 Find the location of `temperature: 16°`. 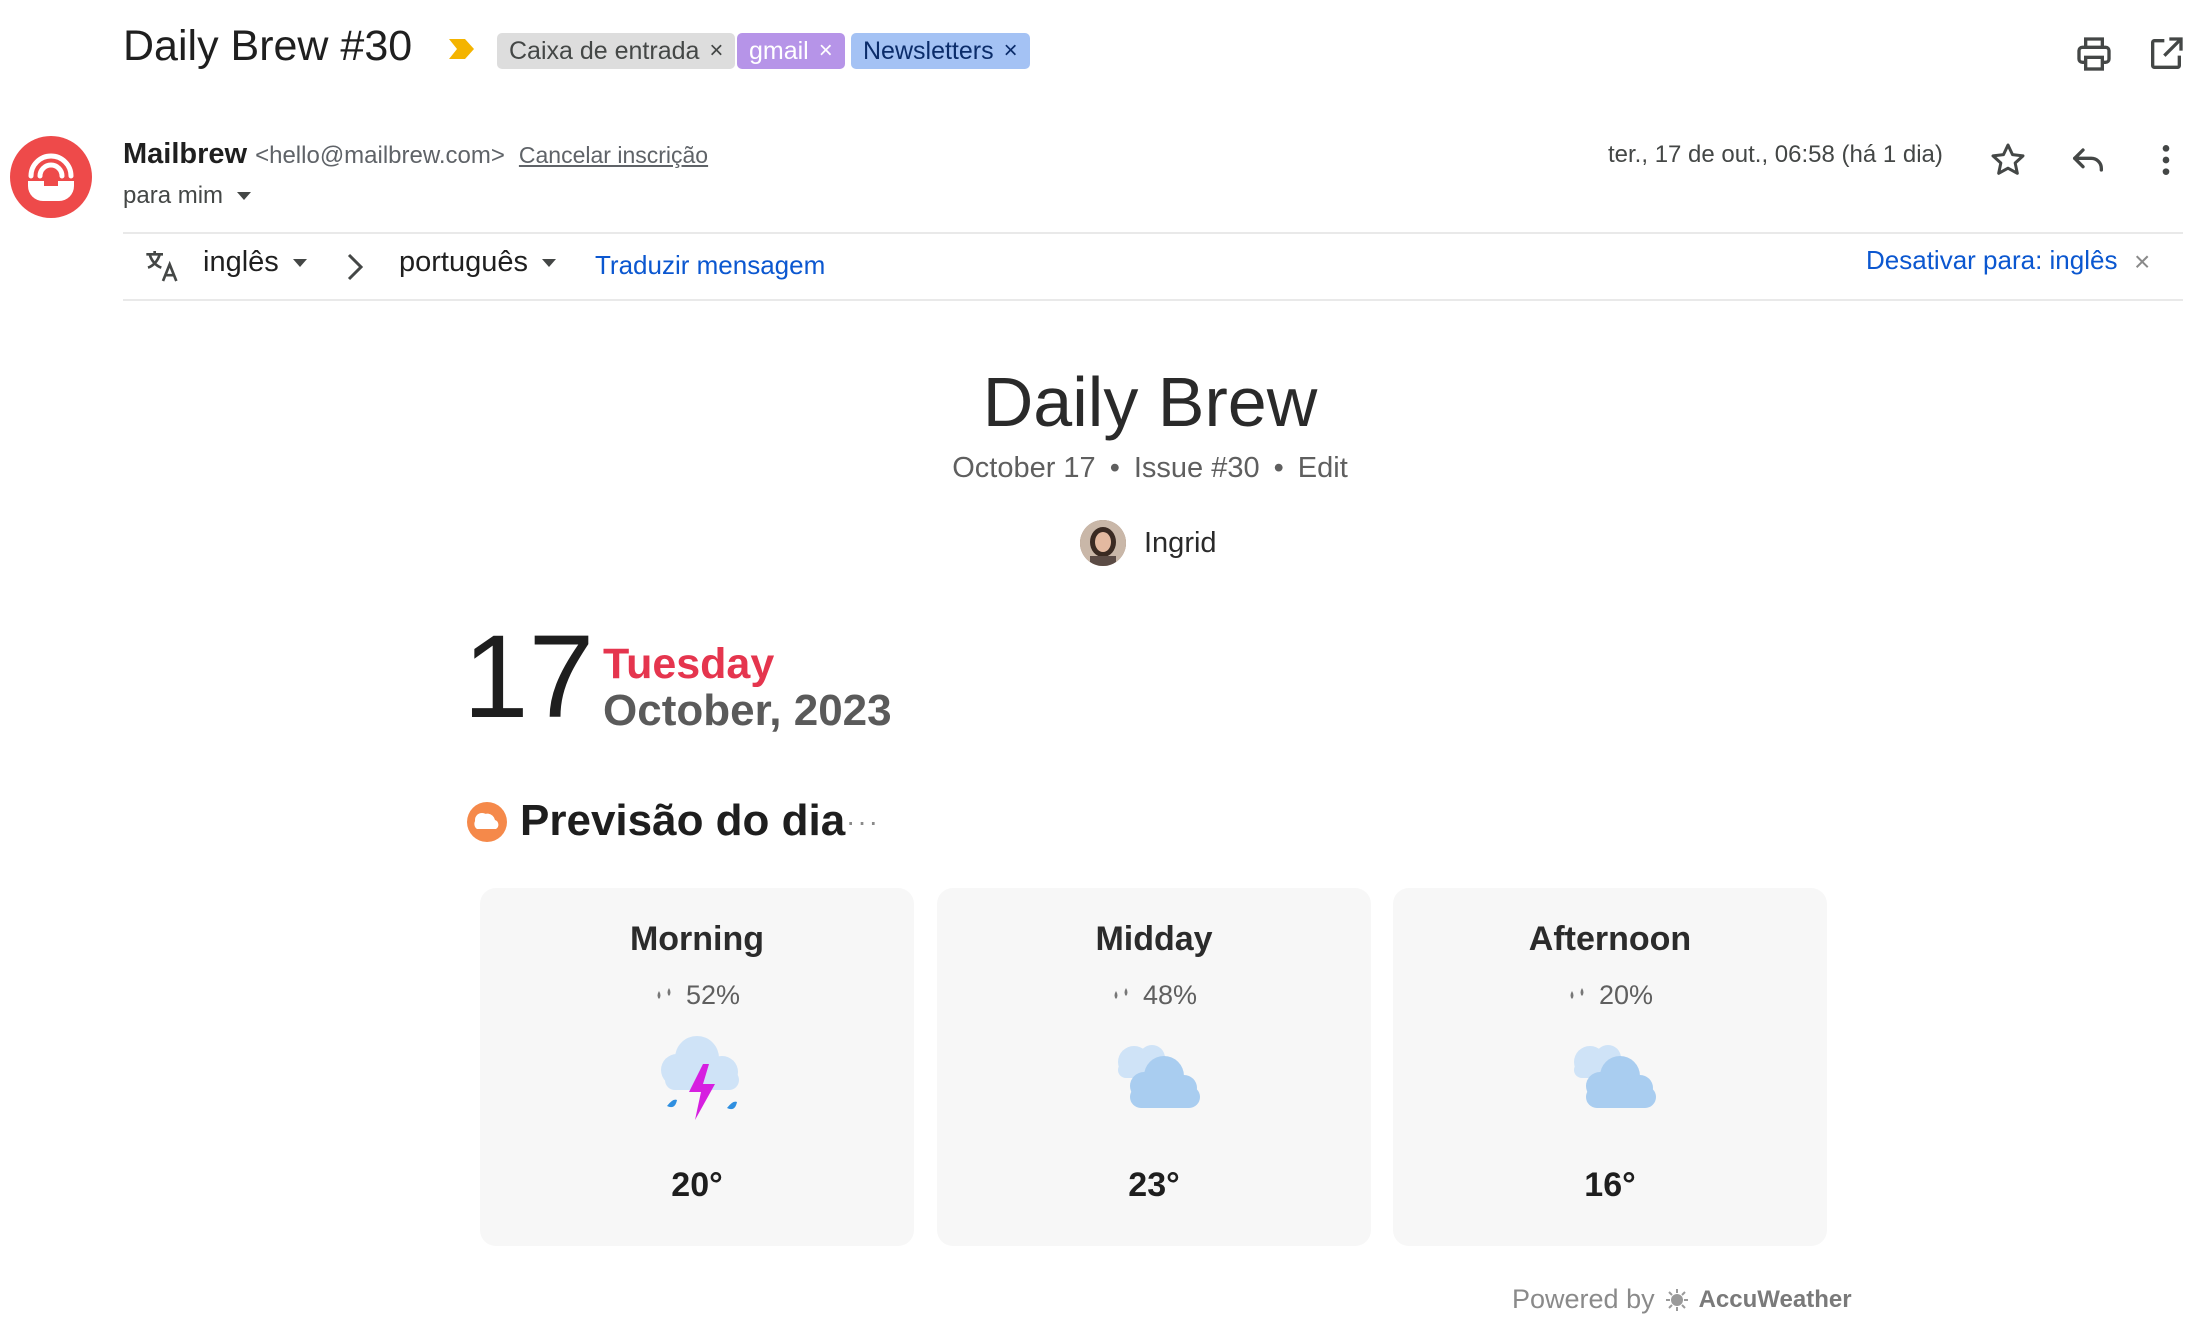

temperature: 16° is located at coordinates (1610, 1185).